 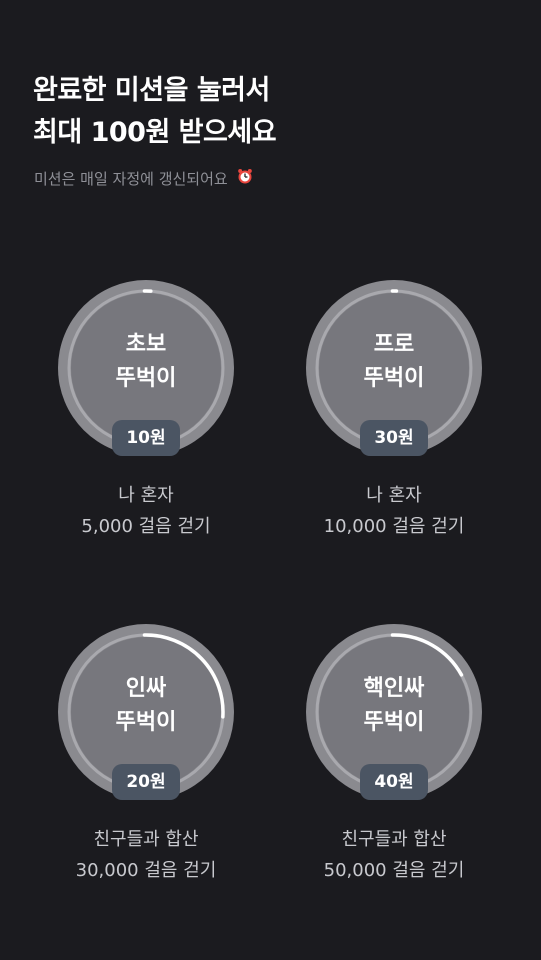 I want to click on reward-badge: 10원, so click(x=146, y=438).